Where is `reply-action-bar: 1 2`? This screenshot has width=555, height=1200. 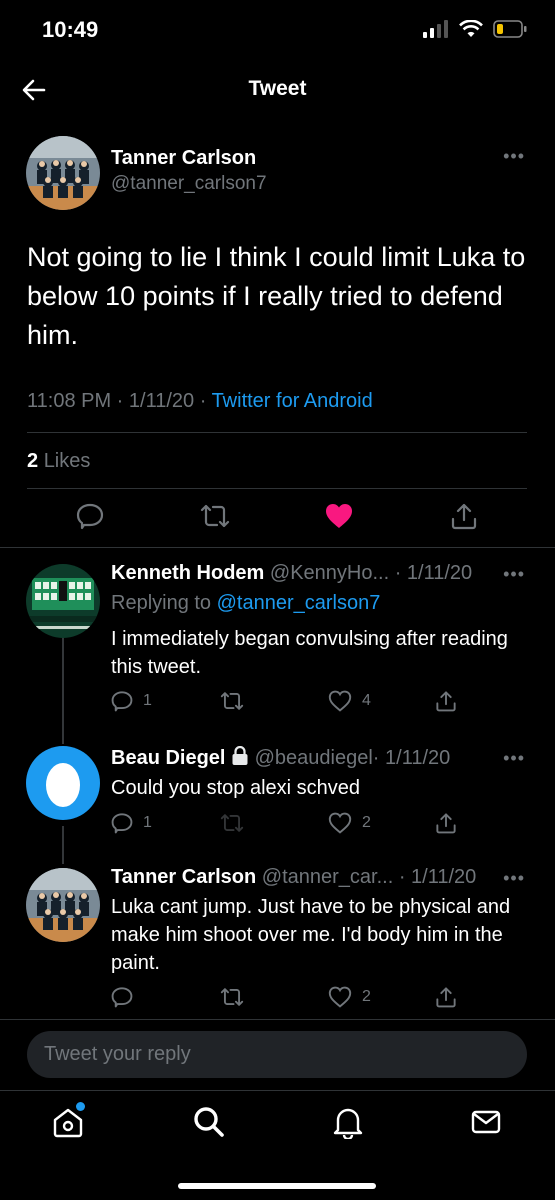
reply-action-bar: 1 2 is located at coordinates (291, 826).